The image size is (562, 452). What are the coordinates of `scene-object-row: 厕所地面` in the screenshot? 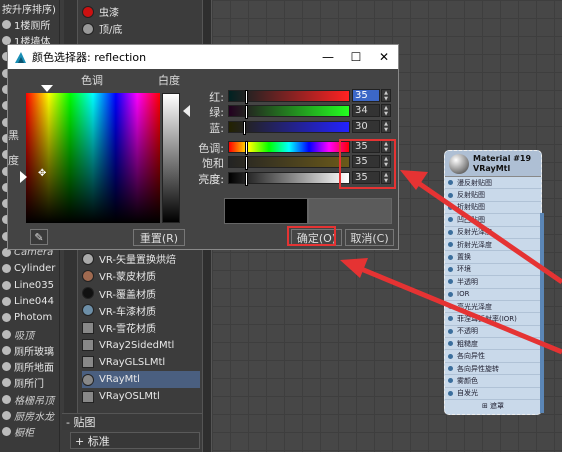 It's located at (30, 367).